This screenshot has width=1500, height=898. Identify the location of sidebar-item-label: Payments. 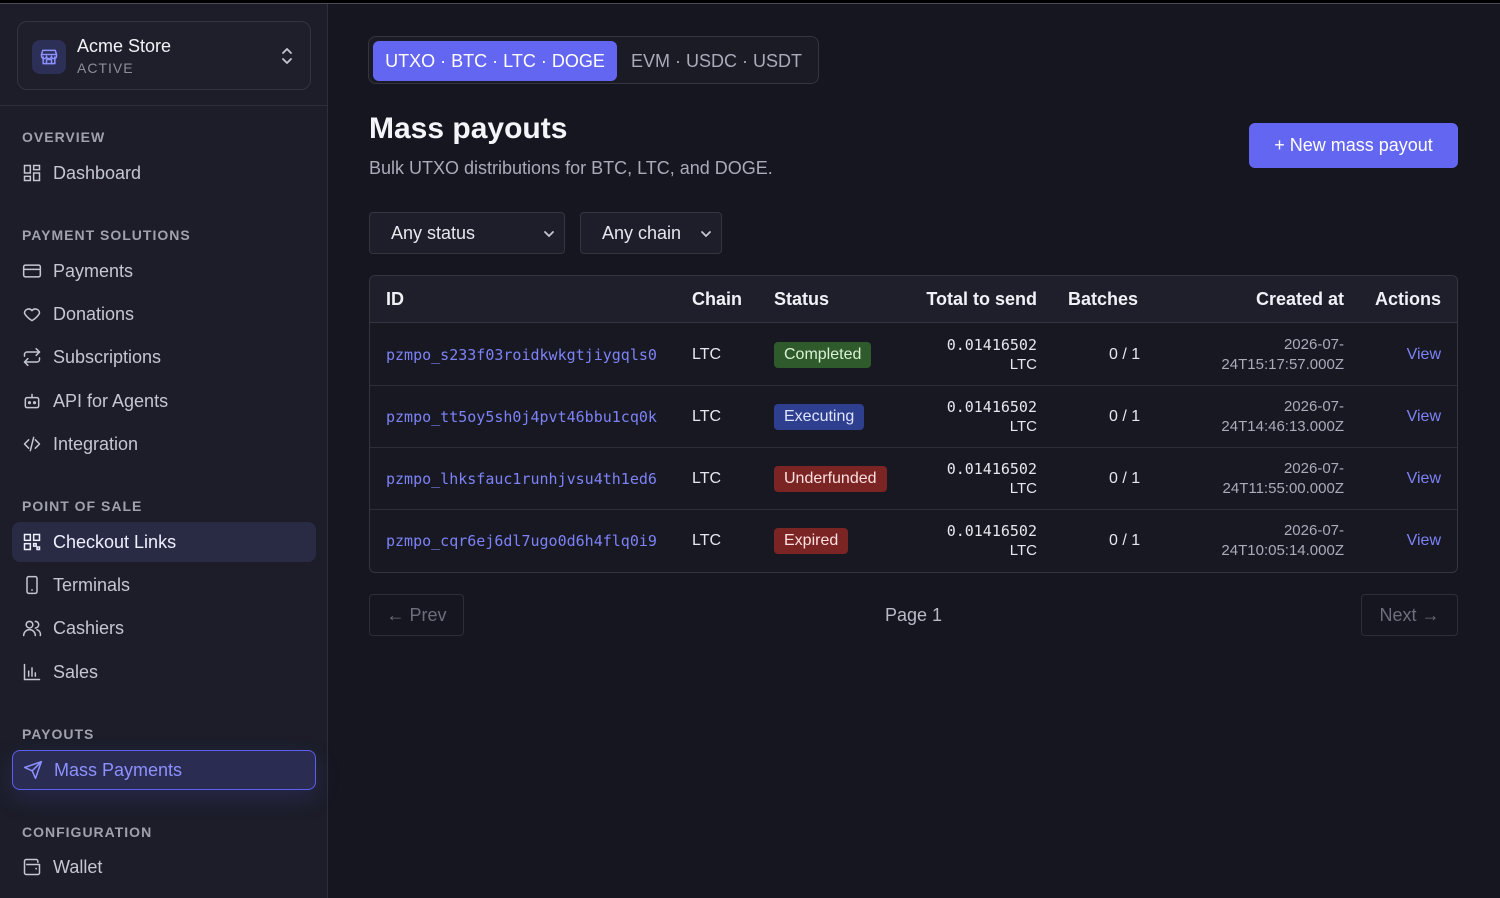
(93, 270).